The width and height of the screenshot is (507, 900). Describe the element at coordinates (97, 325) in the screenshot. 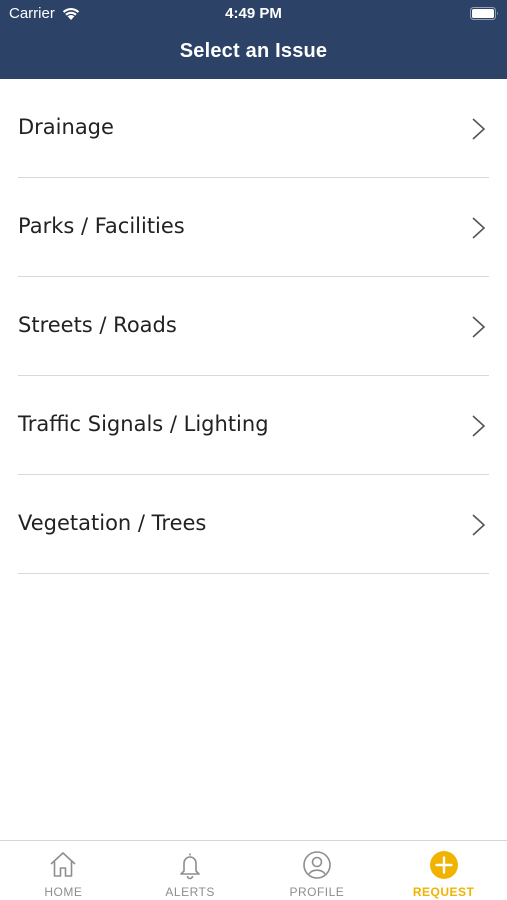

I see `issue-label: Streets / Roads` at that location.